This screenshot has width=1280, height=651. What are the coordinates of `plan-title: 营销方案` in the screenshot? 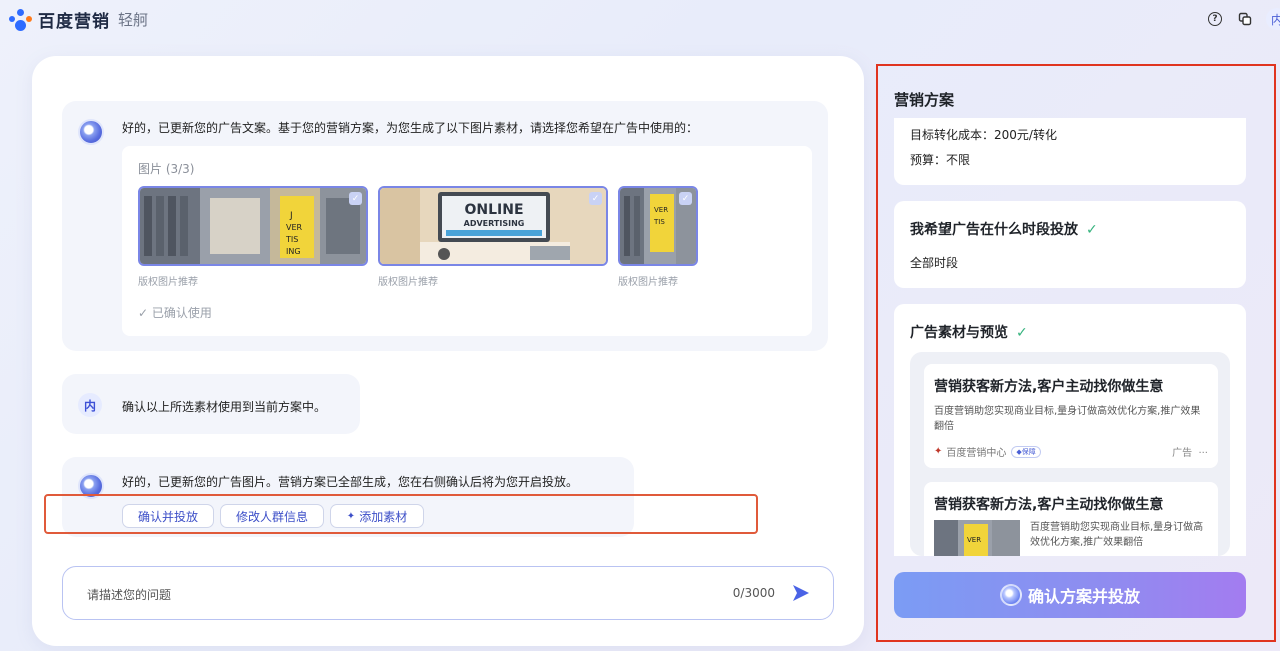 It's located at (924, 100).